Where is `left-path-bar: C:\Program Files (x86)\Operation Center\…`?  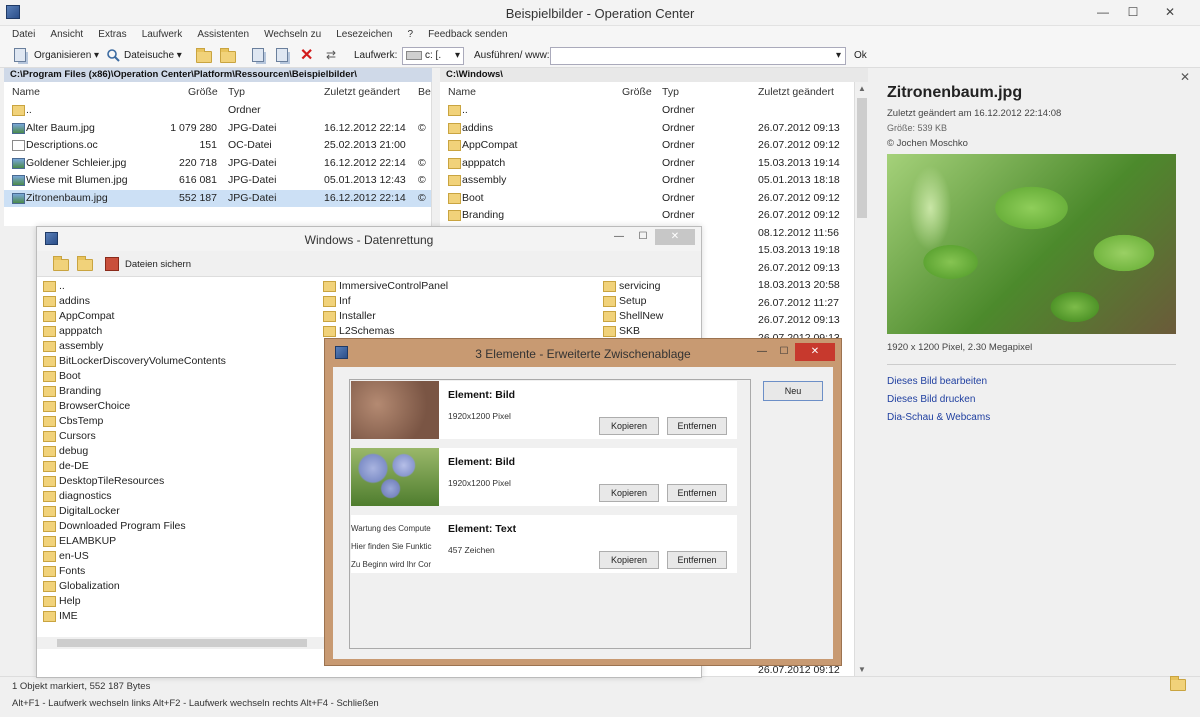 left-path-bar: C:\Program Files (x86)\Operation Center\… is located at coordinates (218, 75).